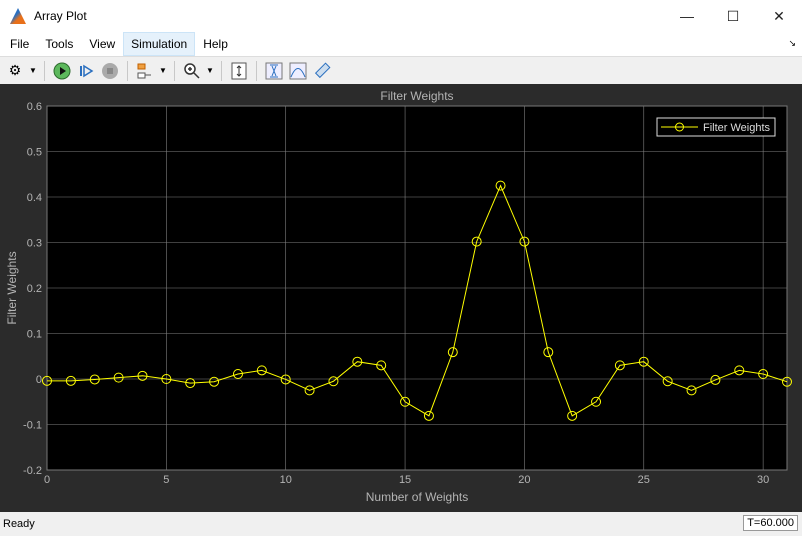 This screenshot has height=536, width=802. What do you see at coordinates (145, 71) in the screenshot?
I see `signal-hierarchy-icon` at bounding box center [145, 71].